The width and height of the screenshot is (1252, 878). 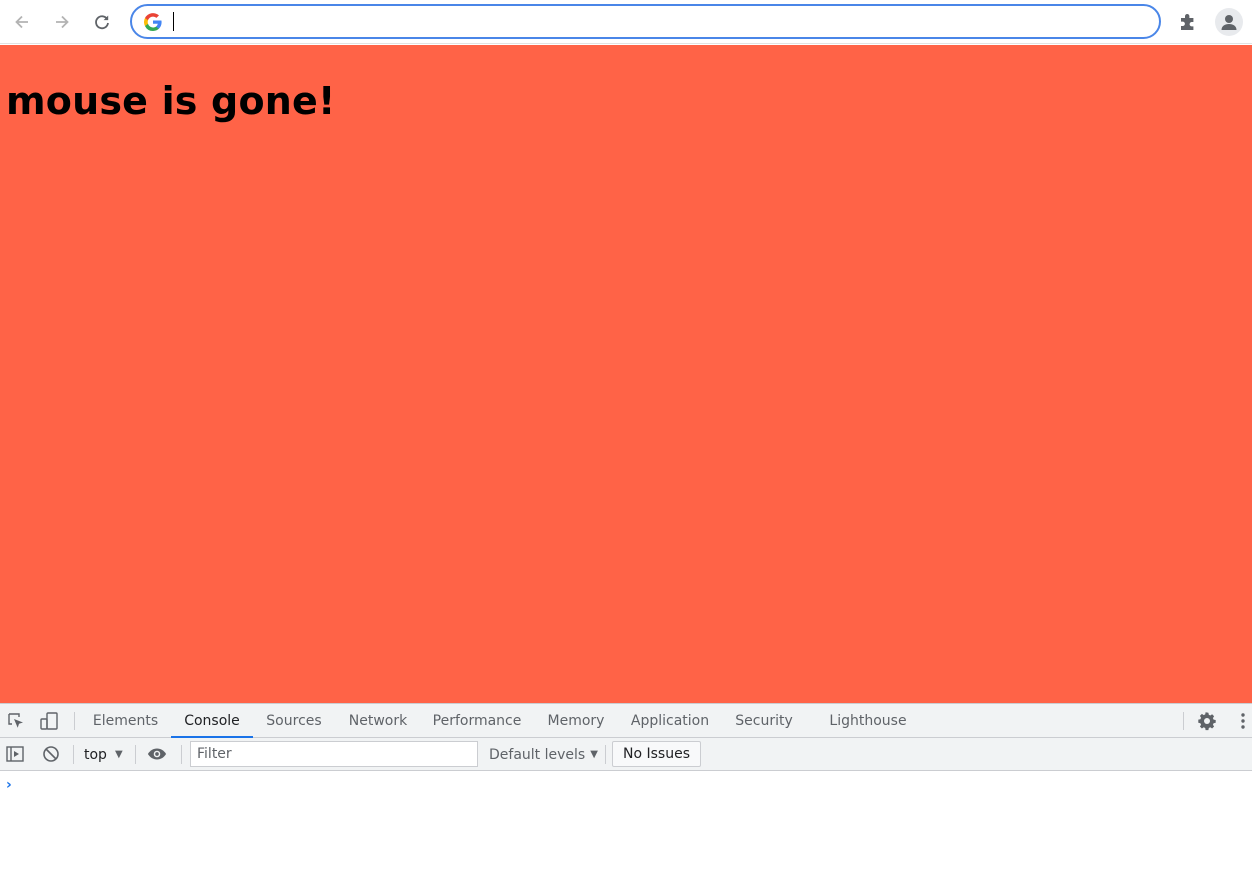 I want to click on log-levels-label: Default levels, so click(x=537, y=755).